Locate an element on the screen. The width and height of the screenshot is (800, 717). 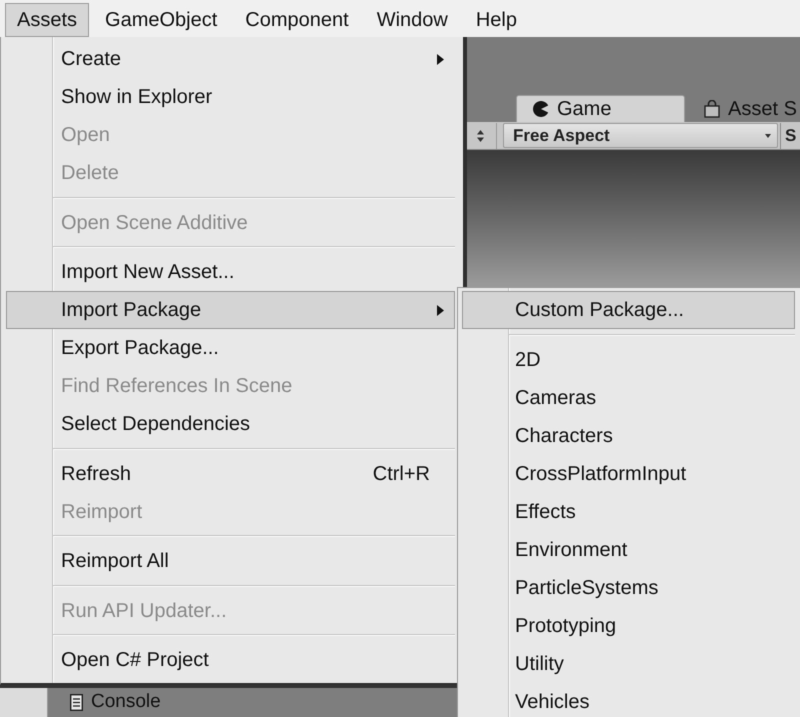
menu-item: 2D is located at coordinates (628, 359).